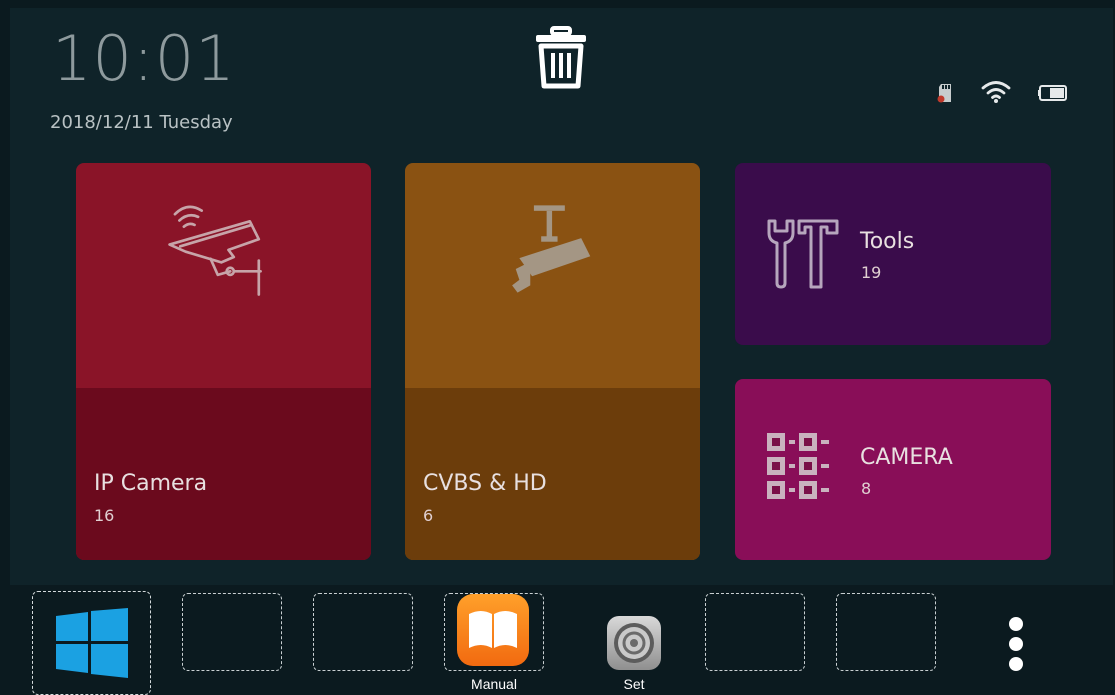 The height and width of the screenshot is (695, 1115). I want to click on tile-label: Tools, so click(887, 241).